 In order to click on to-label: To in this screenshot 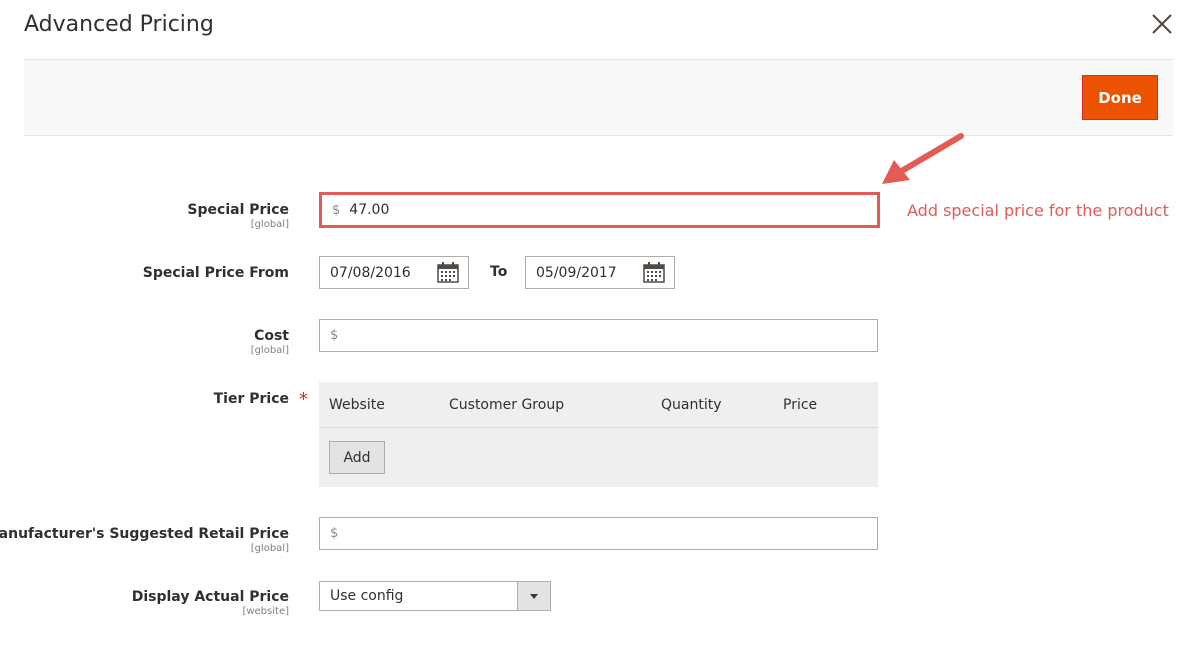, I will do `click(499, 272)`.